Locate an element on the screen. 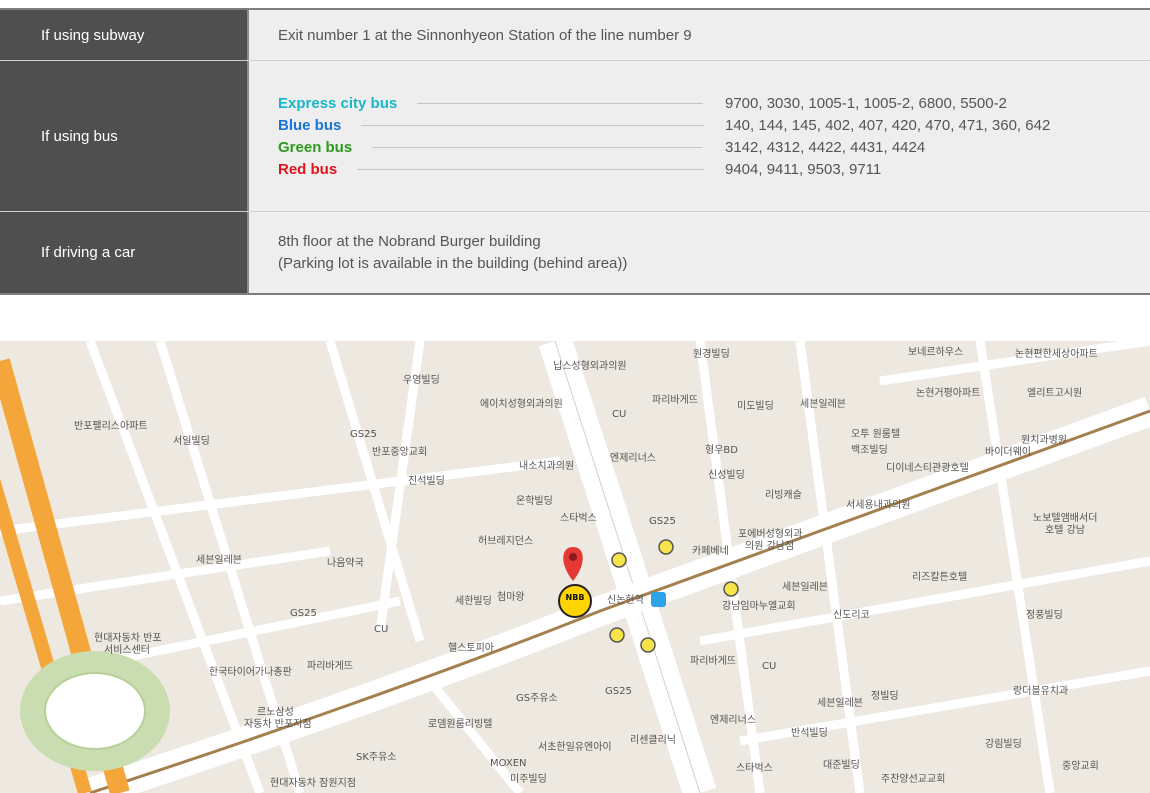 The width and height of the screenshot is (1150, 793). svg-text: 르노삼성 is located at coordinates (275, 712).